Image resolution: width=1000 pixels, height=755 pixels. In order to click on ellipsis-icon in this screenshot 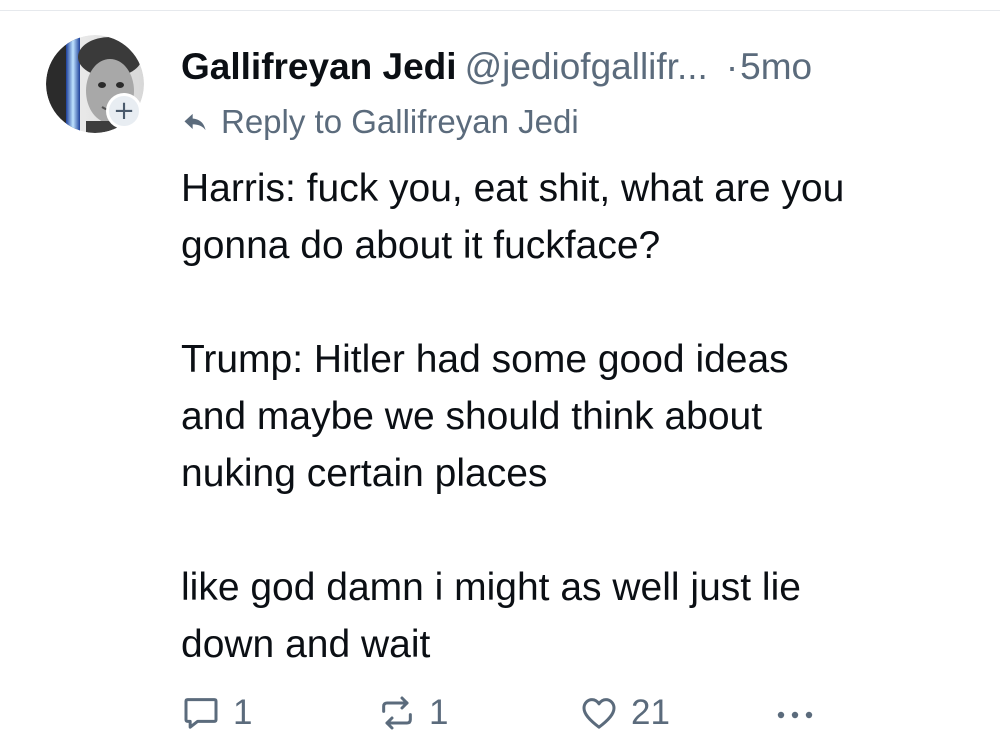, I will do `click(795, 715)`.